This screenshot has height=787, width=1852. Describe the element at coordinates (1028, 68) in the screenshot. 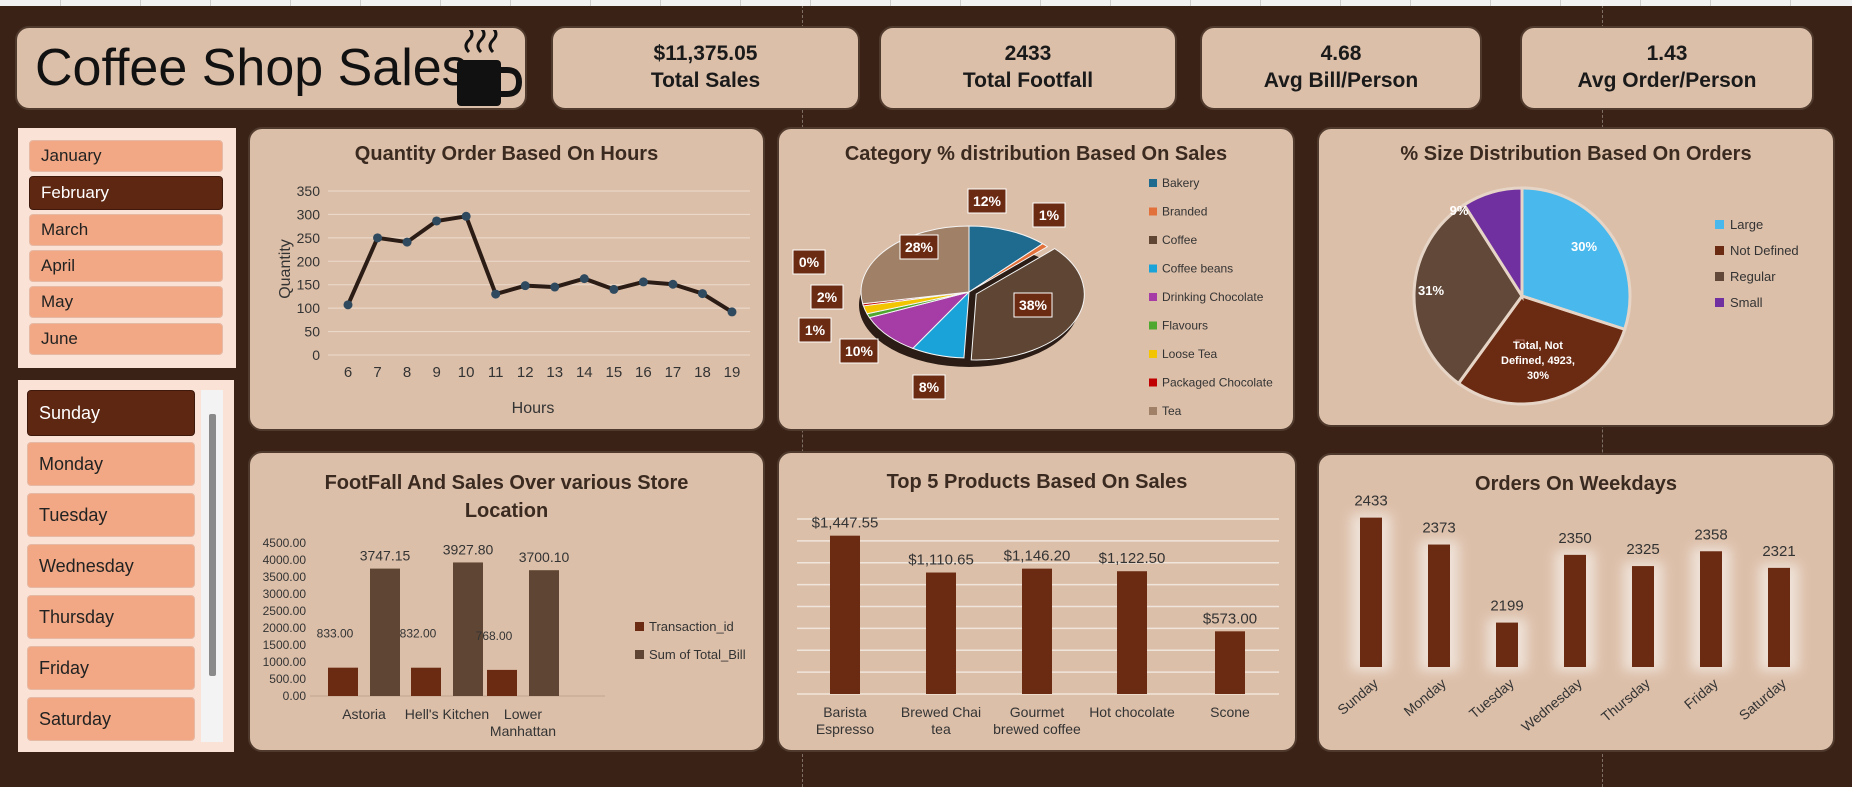

I see `kpi-total-footfall: 2433 Total Footfall` at that location.